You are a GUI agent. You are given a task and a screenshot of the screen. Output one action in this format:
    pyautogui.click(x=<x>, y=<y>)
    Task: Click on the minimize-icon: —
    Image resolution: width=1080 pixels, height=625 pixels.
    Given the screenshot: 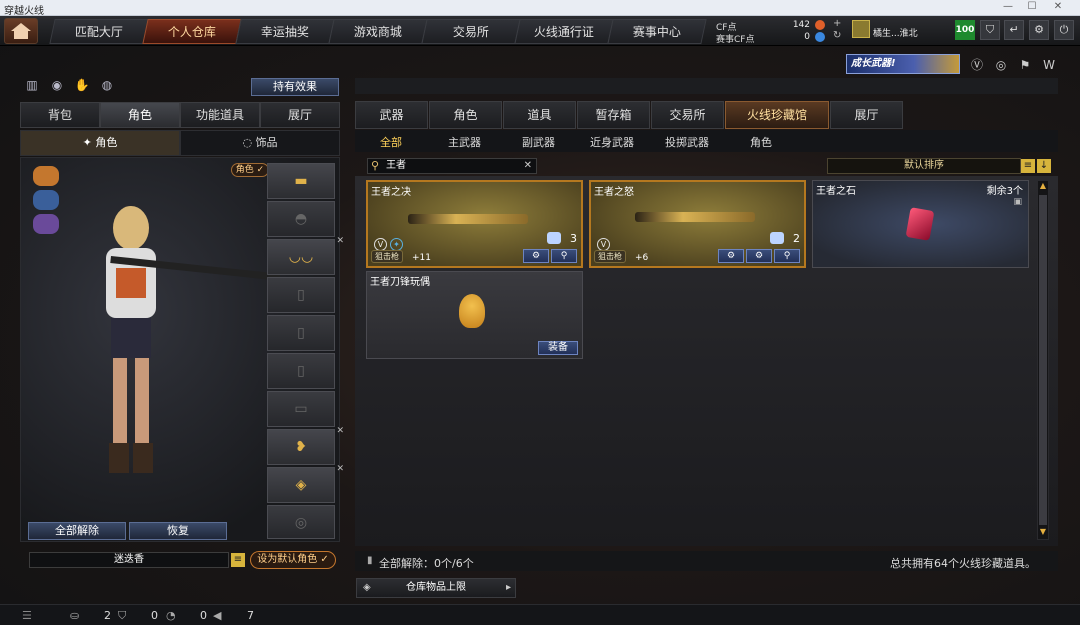 What is the action you would take?
    pyautogui.click(x=1008, y=8)
    